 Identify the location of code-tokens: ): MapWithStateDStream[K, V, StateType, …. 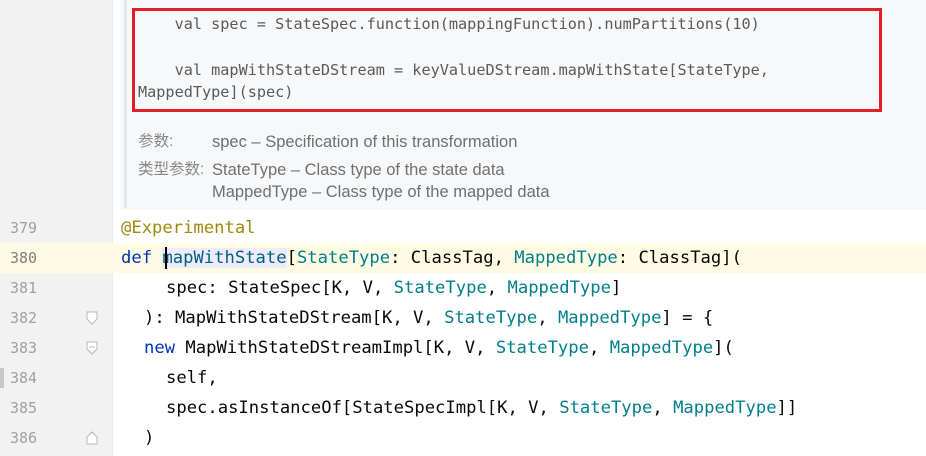
(428, 318).